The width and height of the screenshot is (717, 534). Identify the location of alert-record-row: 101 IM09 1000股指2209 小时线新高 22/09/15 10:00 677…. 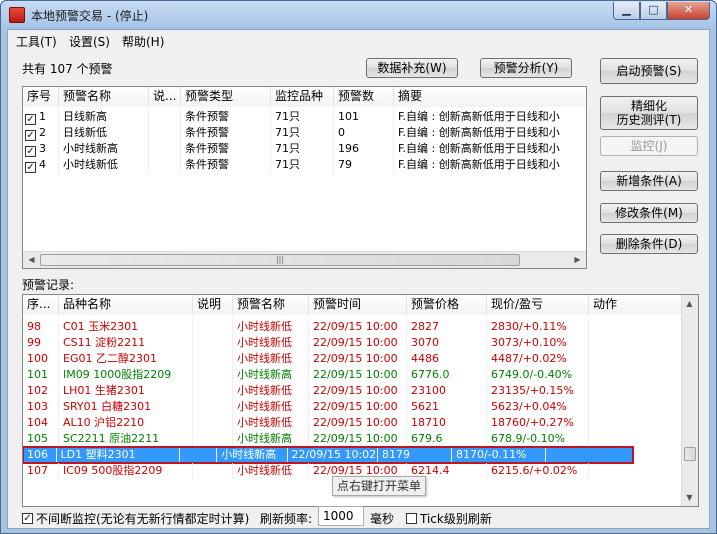
(353, 375).